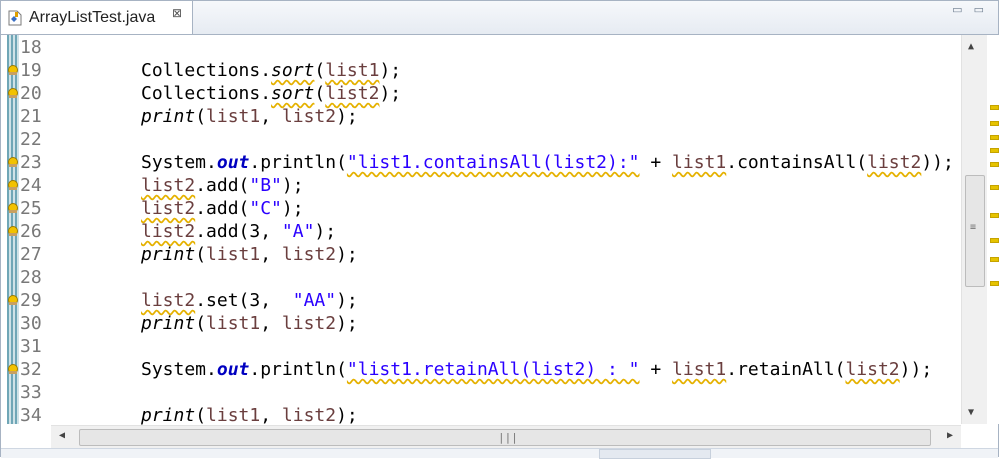 This screenshot has width=999, height=459. Describe the element at coordinates (265, 208) in the screenshot. I see `code-token: "C"` at that location.